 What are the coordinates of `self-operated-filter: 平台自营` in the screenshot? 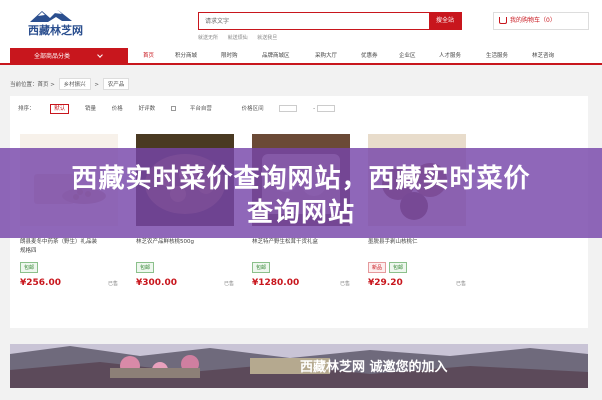 It's located at (198, 109).